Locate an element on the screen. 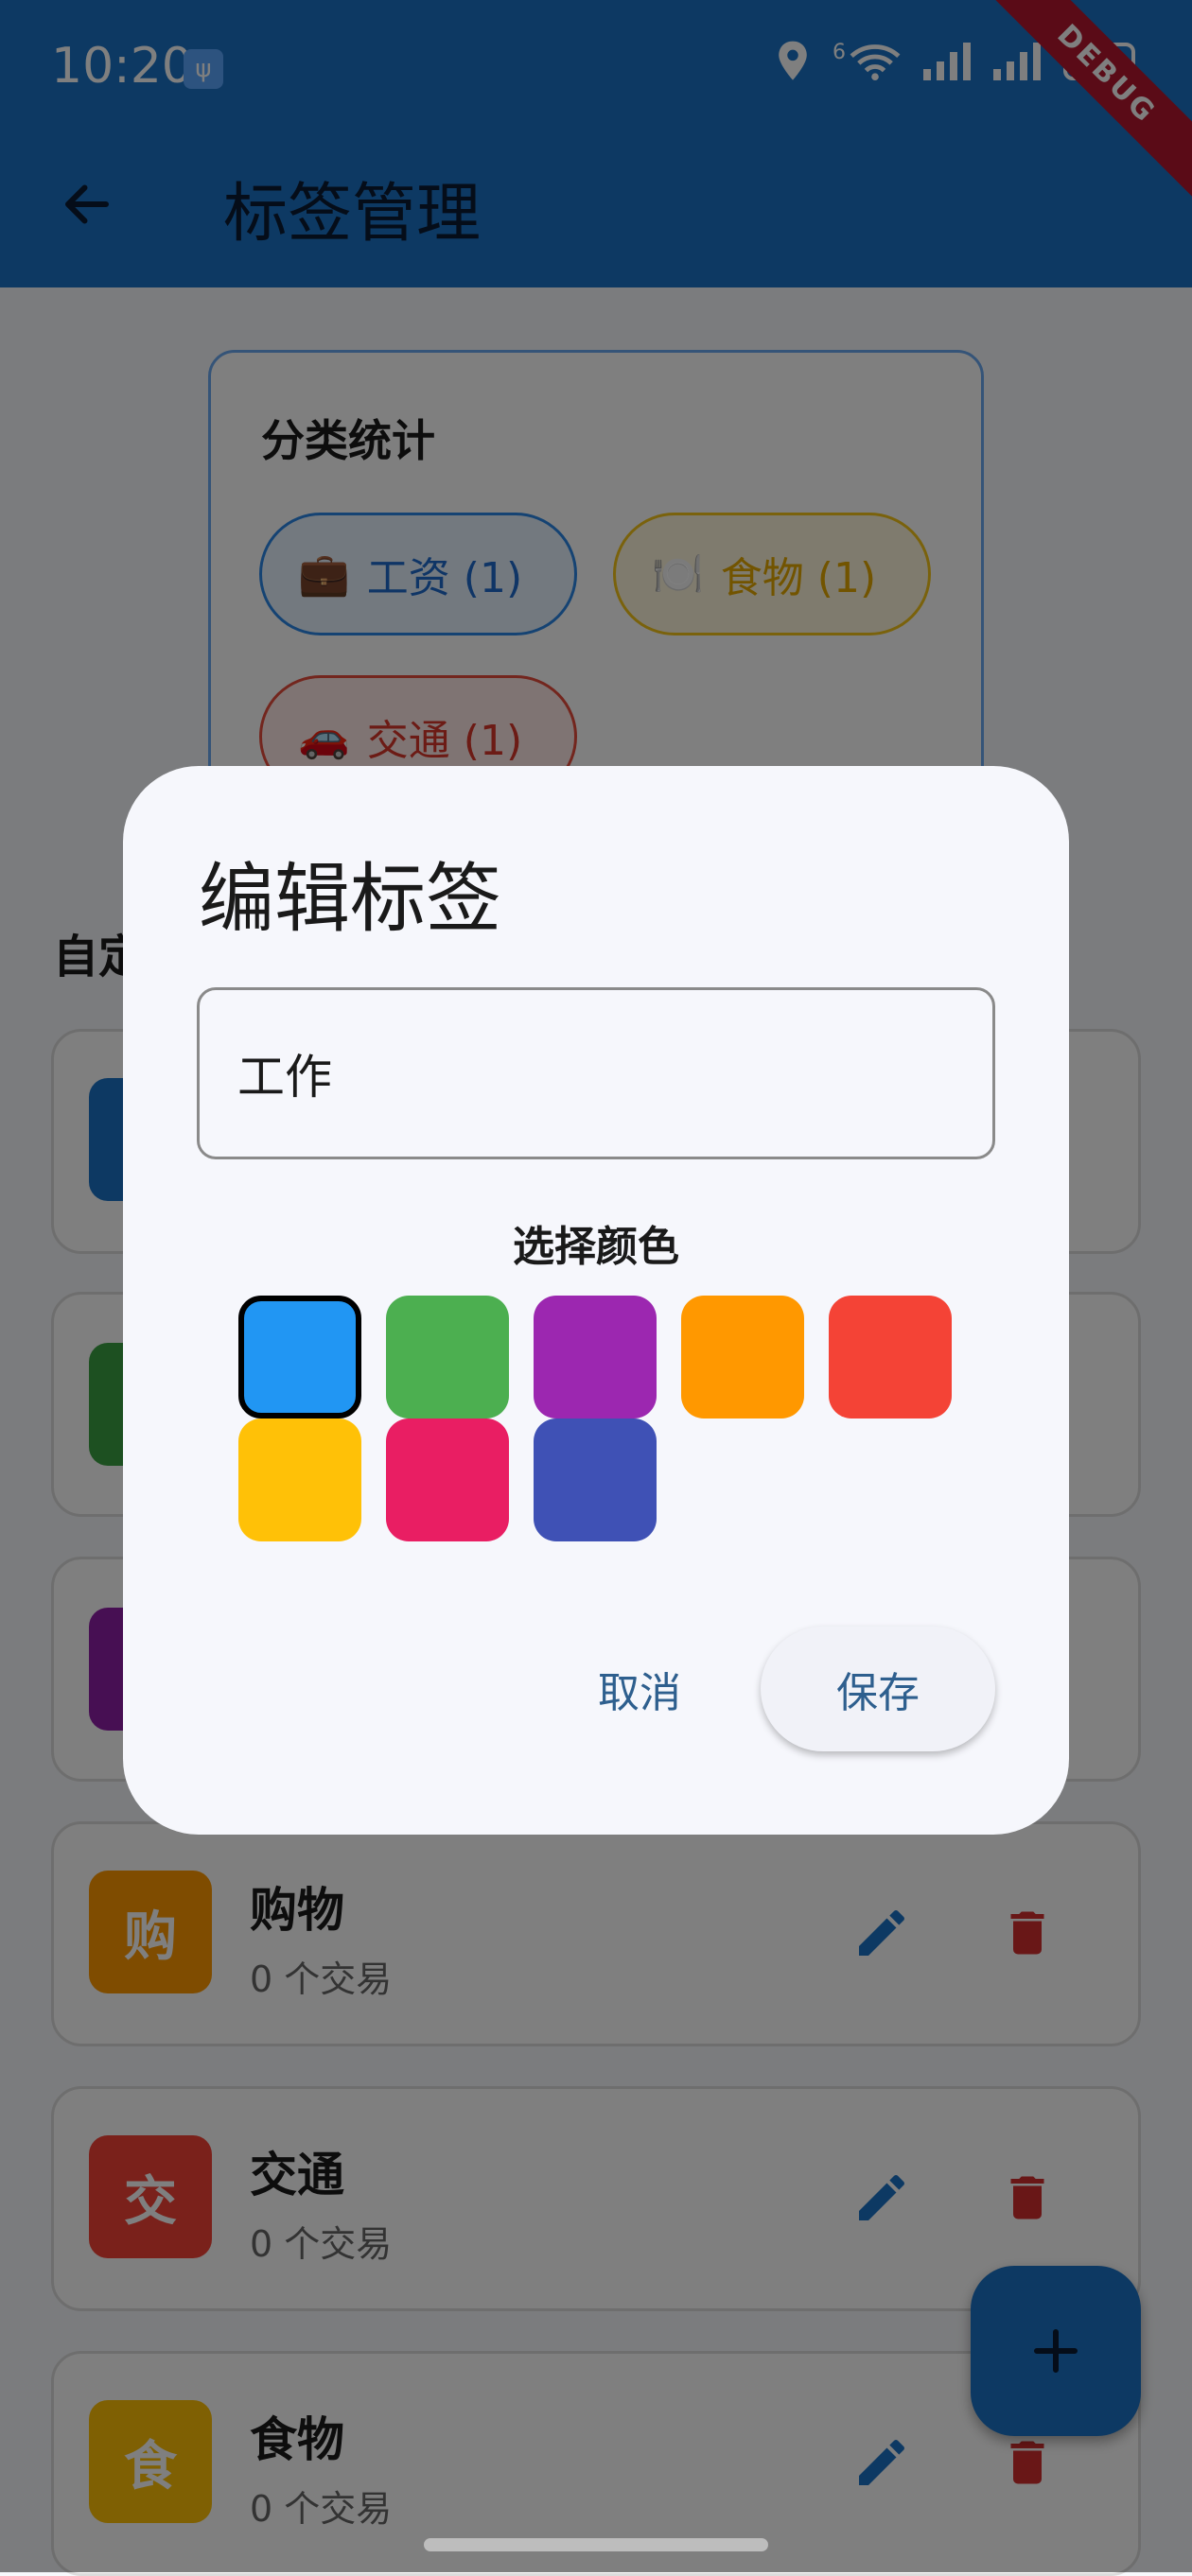  color-swatch-purple is located at coordinates (595, 1357).